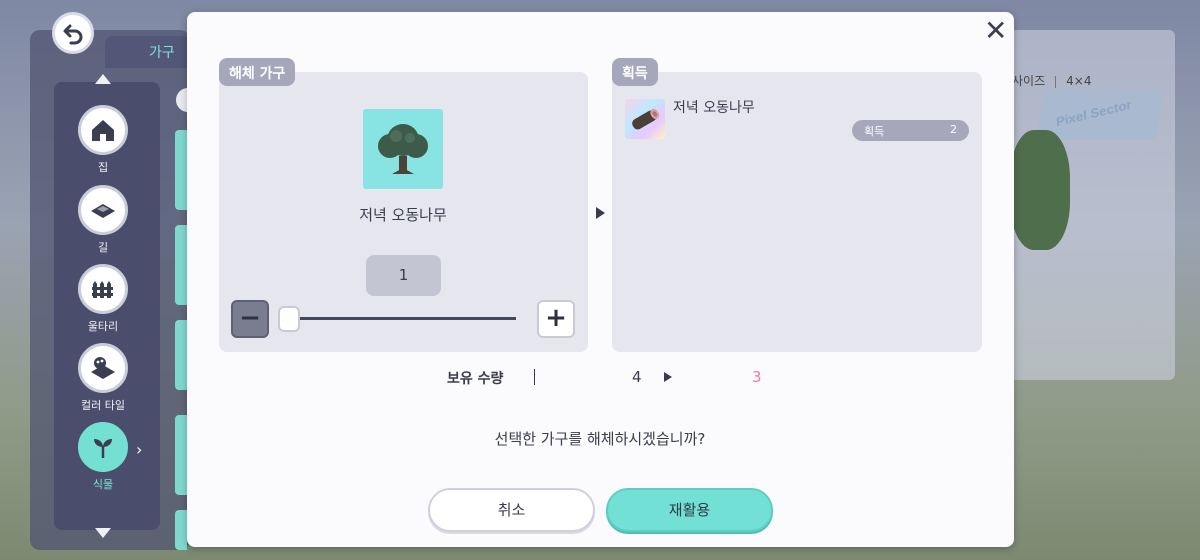 Image resolution: width=1200 pixels, height=560 pixels. I want to click on tab-furniture: 가구, so click(147, 52).